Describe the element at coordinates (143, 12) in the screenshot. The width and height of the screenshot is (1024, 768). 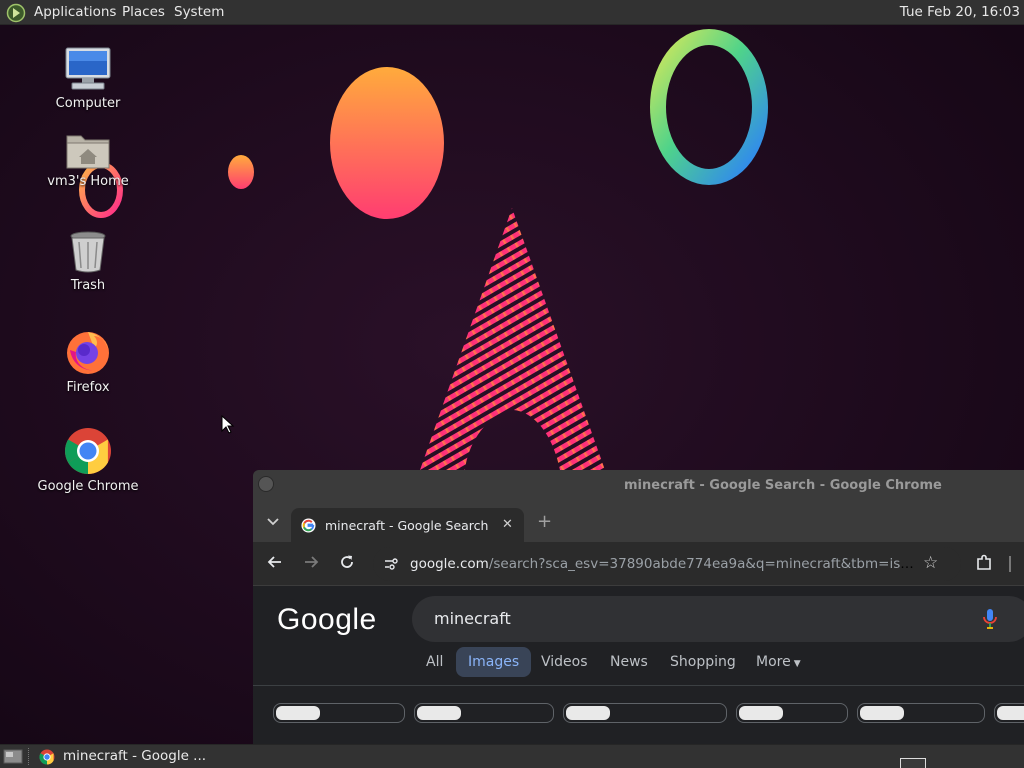
I see `places-menu: Places` at that location.